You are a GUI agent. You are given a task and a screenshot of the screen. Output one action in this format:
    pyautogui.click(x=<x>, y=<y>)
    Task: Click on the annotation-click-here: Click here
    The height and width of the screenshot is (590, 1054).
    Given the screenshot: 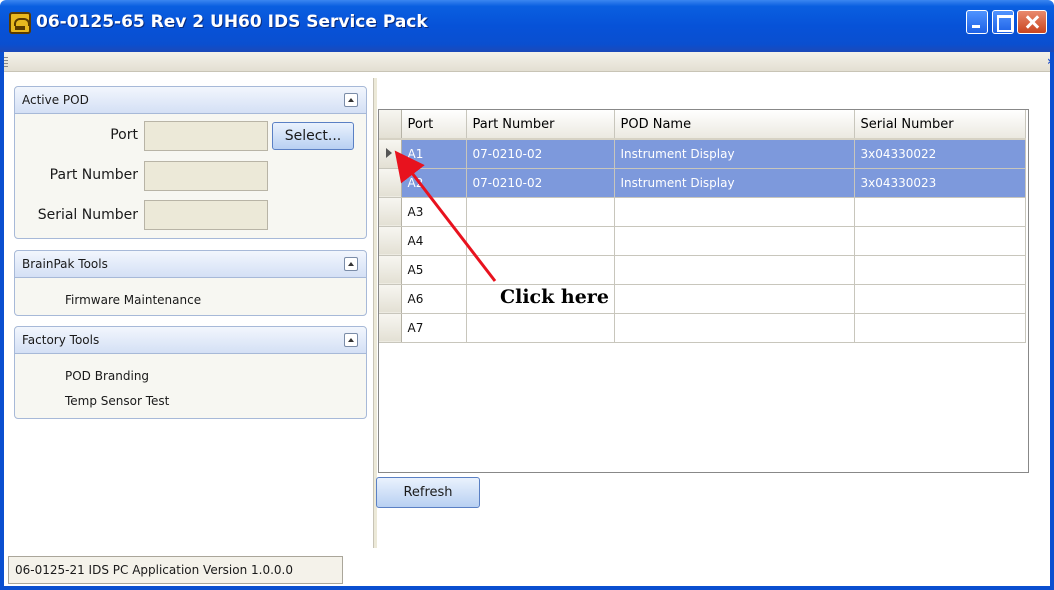 What is the action you would take?
    pyautogui.click(x=554, y=297)
    